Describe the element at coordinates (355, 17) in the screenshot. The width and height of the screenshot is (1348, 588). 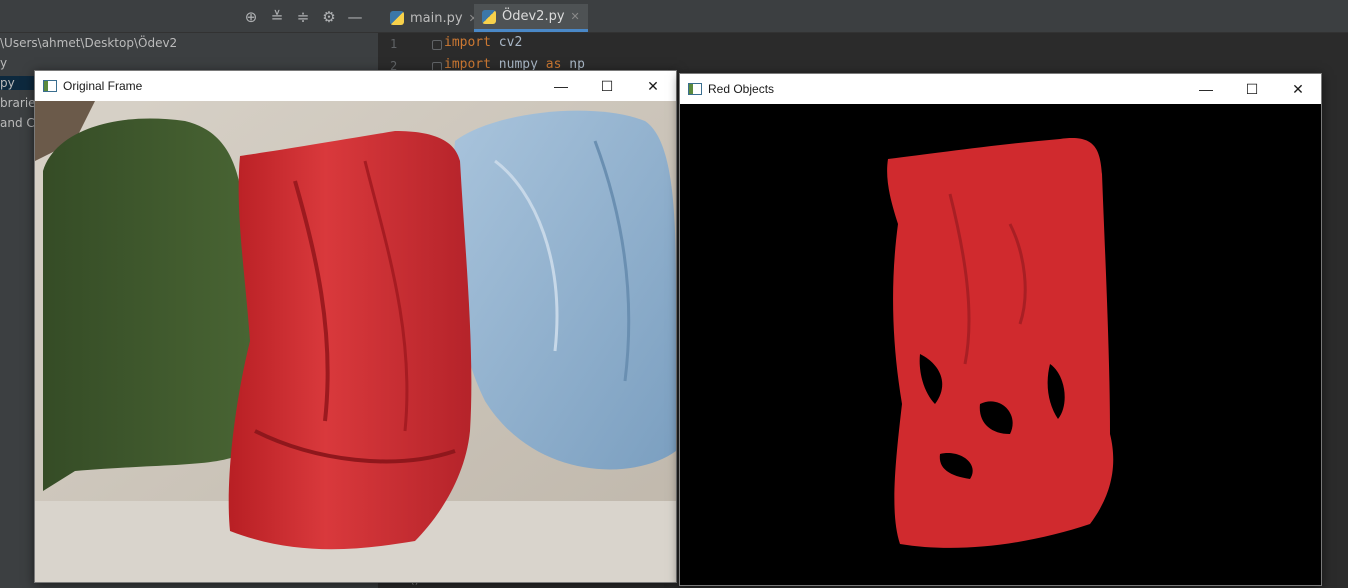
I see `minimize-icon: —` at that location.